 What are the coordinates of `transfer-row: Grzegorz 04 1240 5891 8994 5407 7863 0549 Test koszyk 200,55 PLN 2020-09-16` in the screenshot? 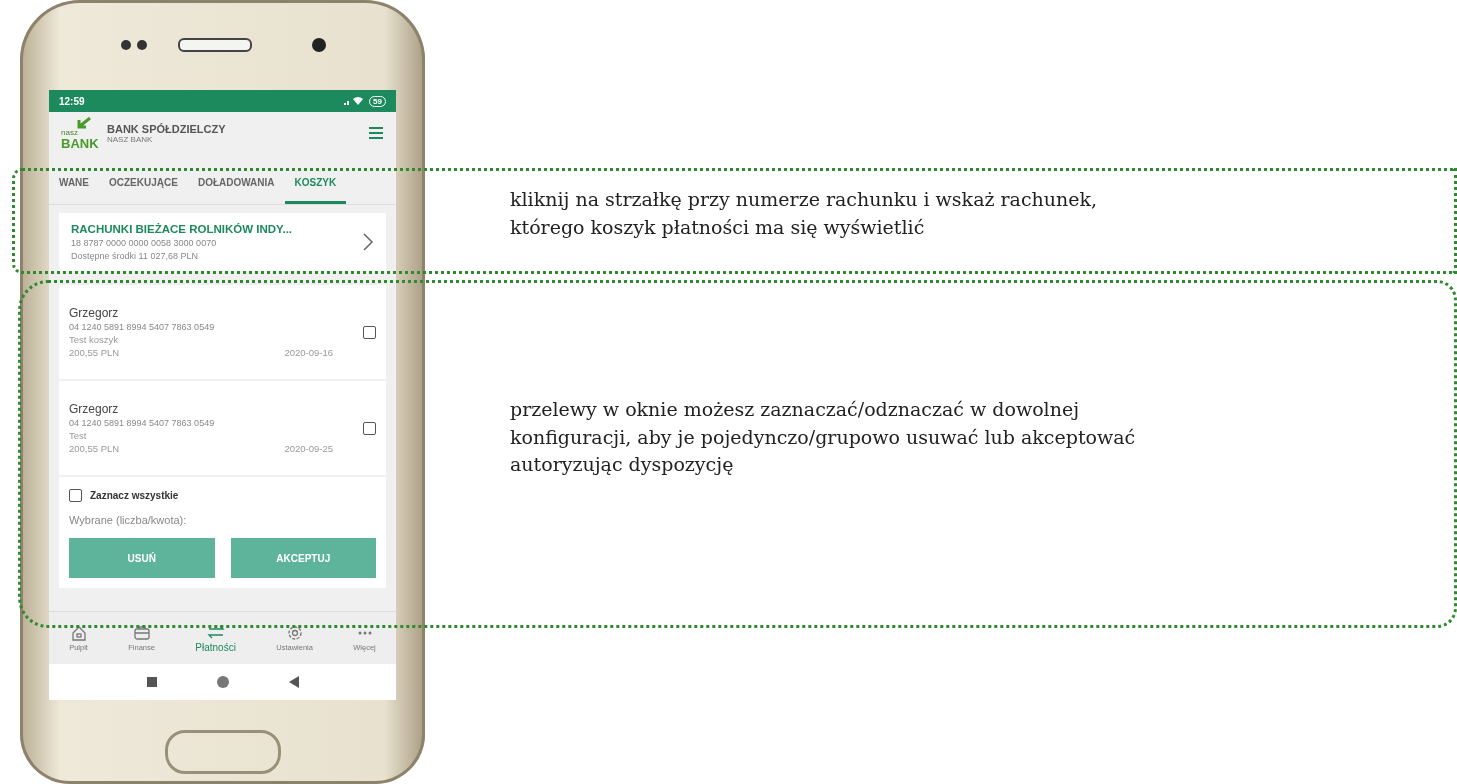 It's located at (222, 332).